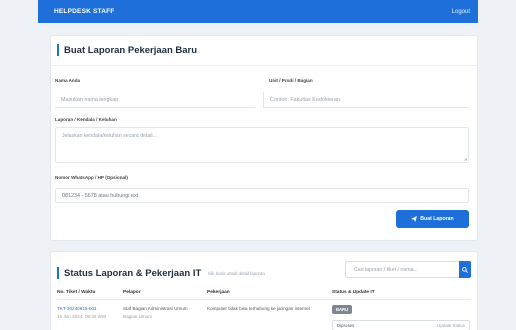 The height and width of the screenshot is (330, 516). I want to click on col-ticket: No. Tiket / Waktu, so click(76, 292).